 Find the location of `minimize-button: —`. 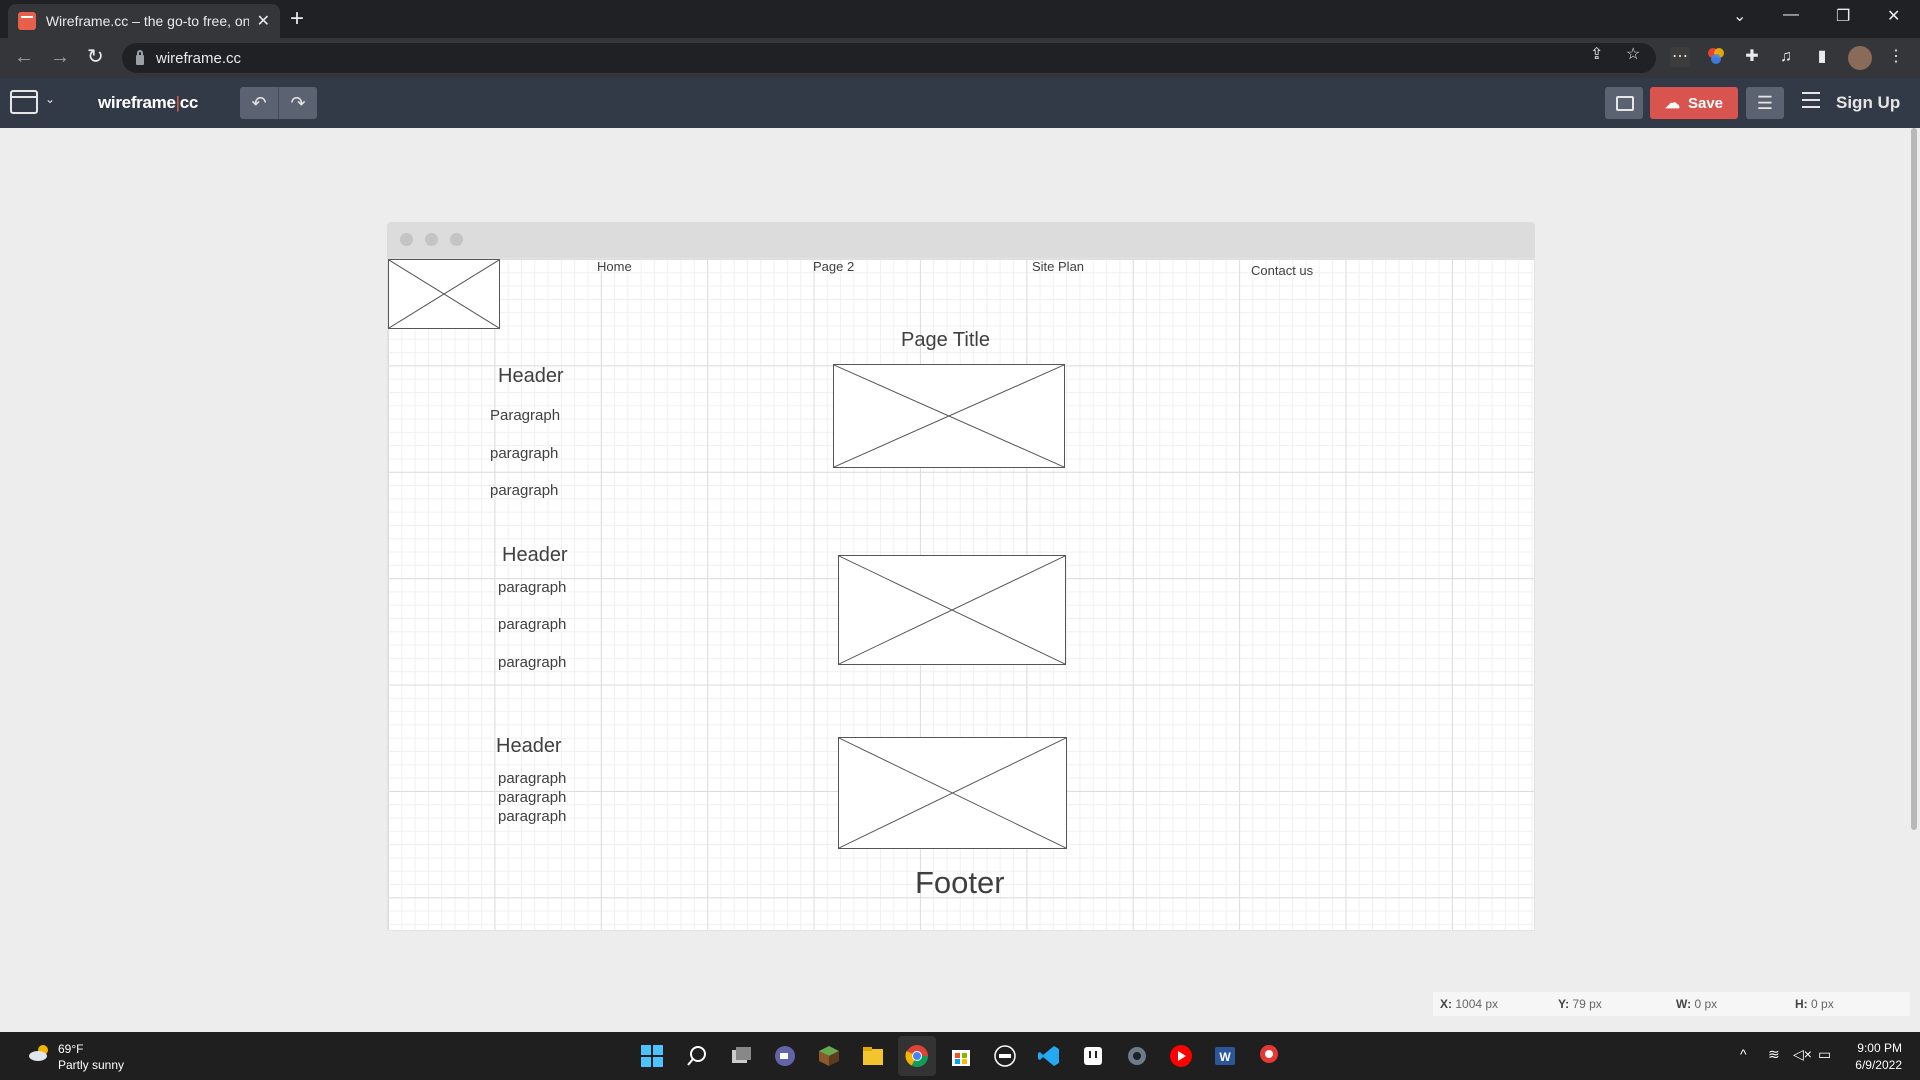

minimize-button: — is located at coordinates (1791, 15).